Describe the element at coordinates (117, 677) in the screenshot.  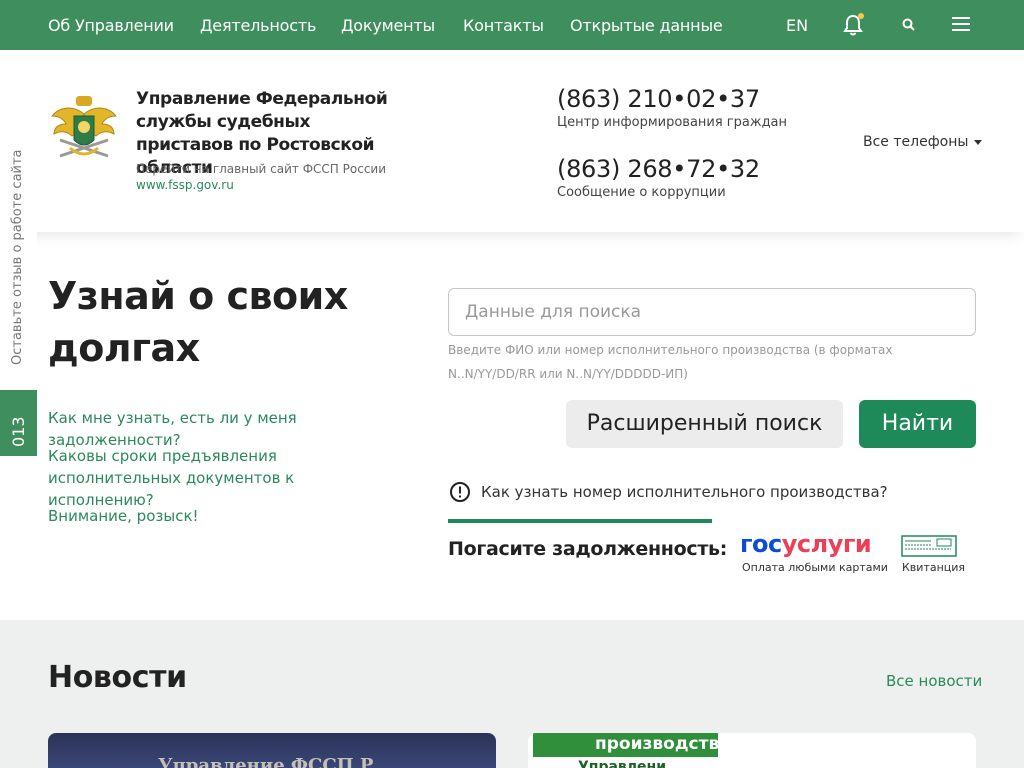
I see `news-title: Новости` at that location.